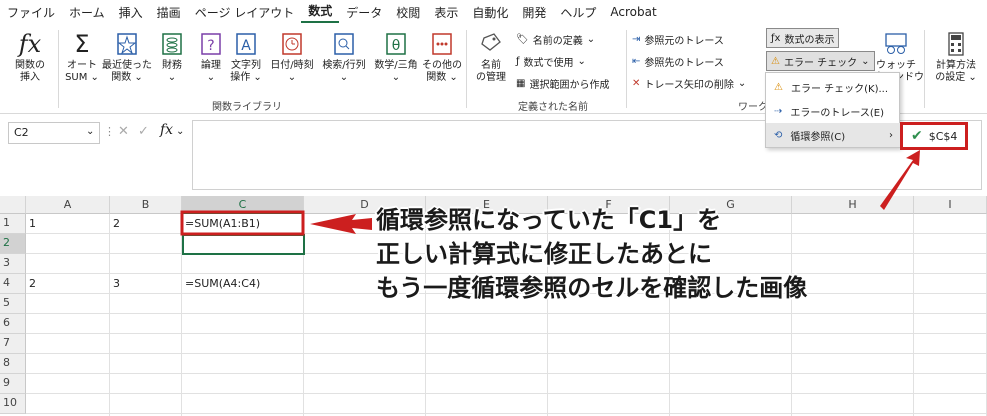  Describe the element at coordinates (549, 220) in the screenshot. I see `annotation-line-1: 循環参照になっていた「C1」を` at that location.